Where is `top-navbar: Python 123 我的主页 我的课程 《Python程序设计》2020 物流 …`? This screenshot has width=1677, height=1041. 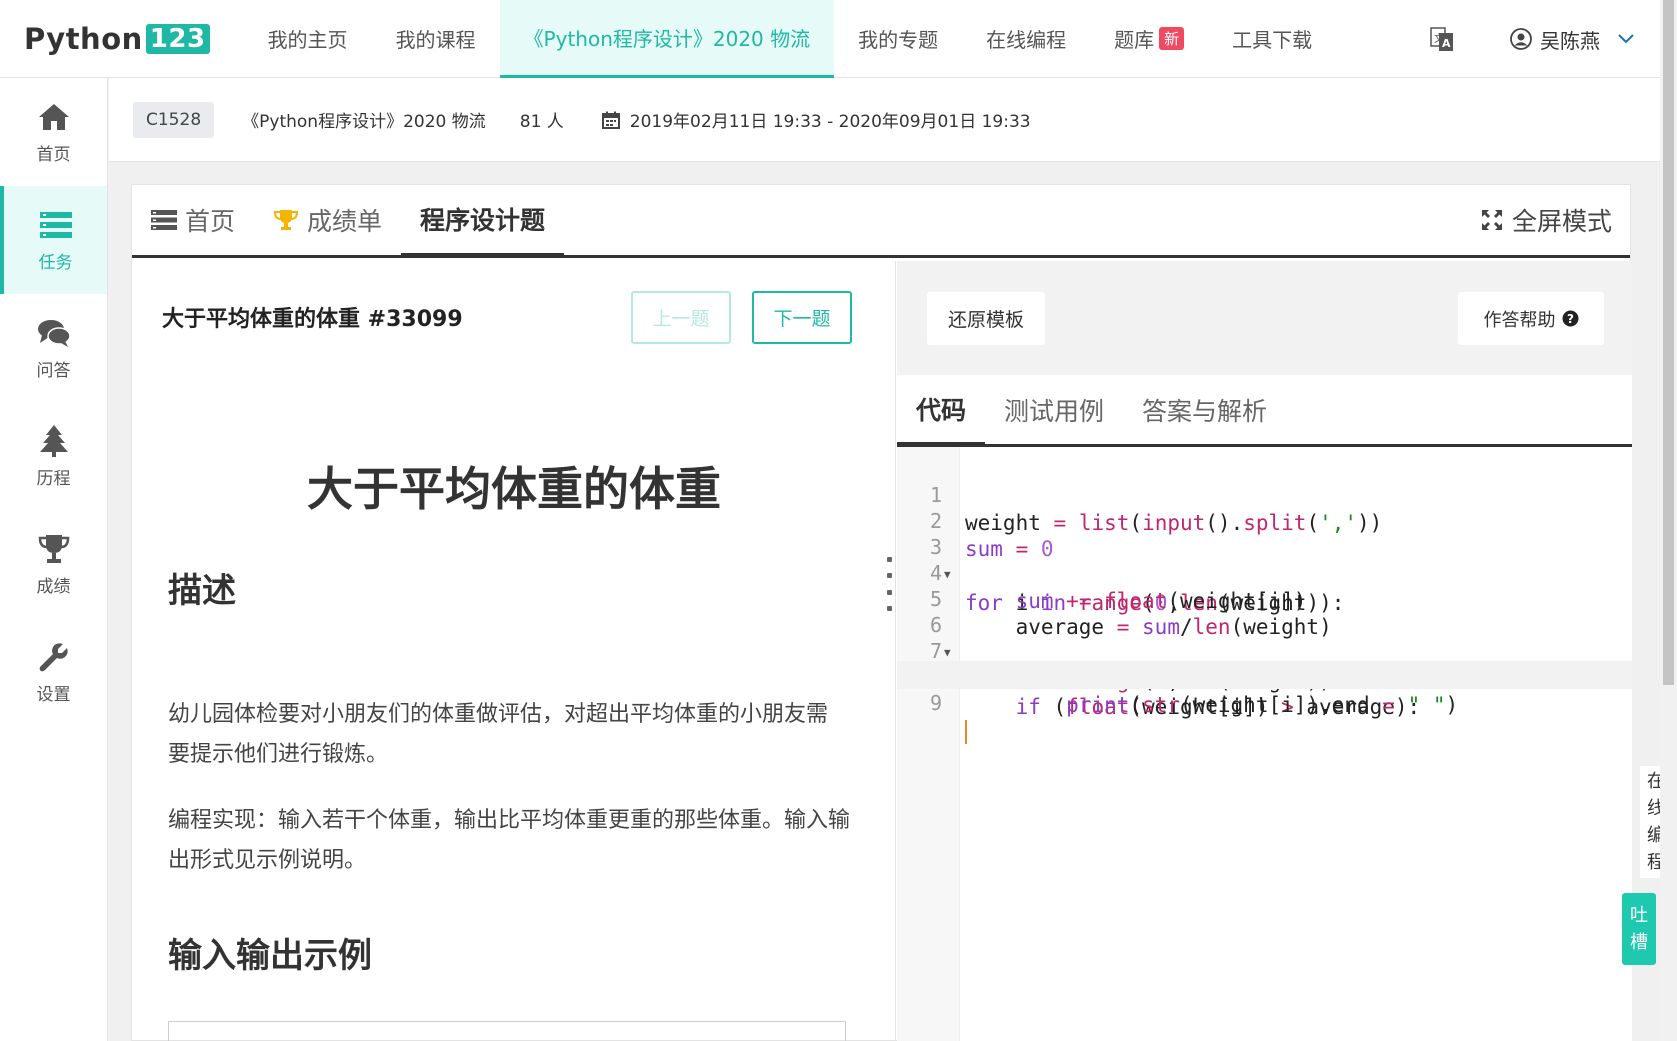
top-navbar: Python 123 我的主页 我的课程 《Python程序设计》2020 物流 … is located at coordinates (830, 39).